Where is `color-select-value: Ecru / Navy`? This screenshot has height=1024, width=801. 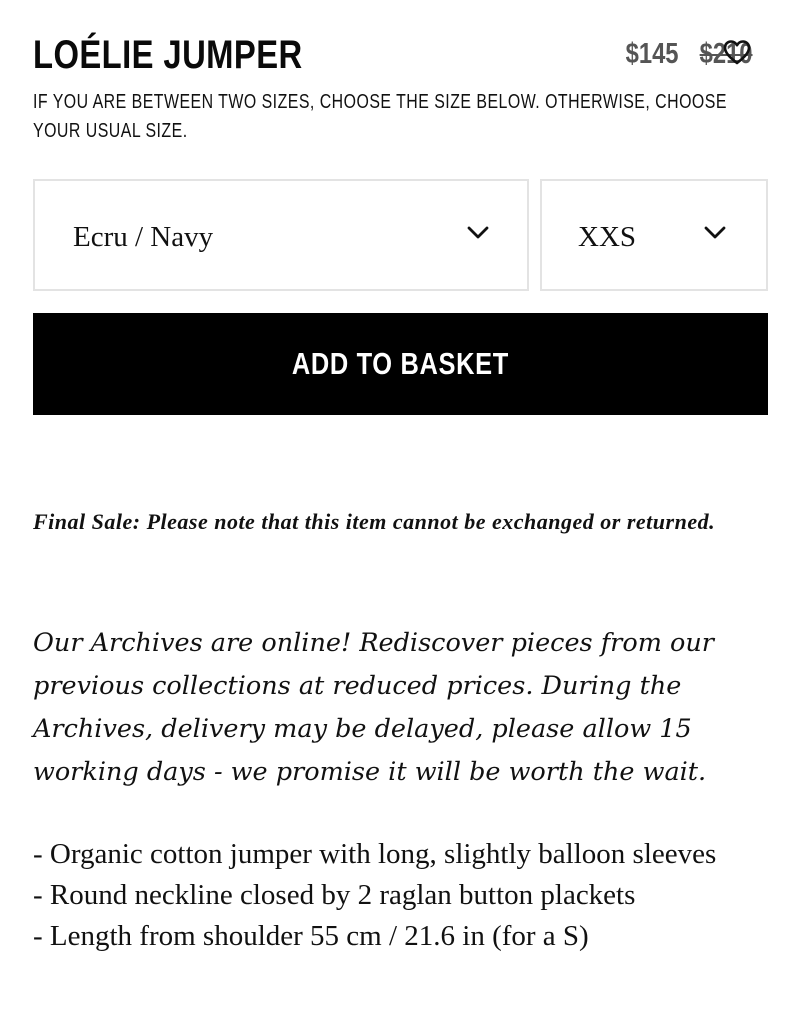
color-select-value: Ecru / Navy is located at coordinates (143, 237).